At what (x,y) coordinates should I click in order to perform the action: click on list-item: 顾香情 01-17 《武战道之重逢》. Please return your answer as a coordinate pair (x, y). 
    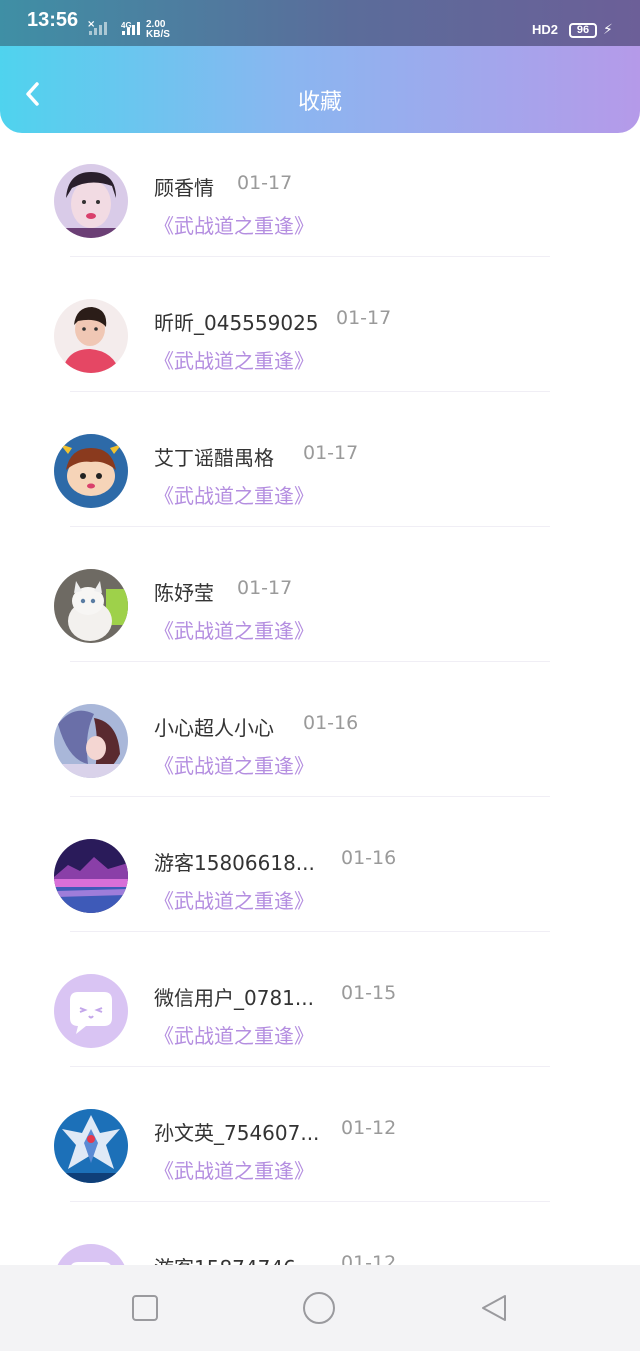
    Looking at the image, I should click on (320, 217).